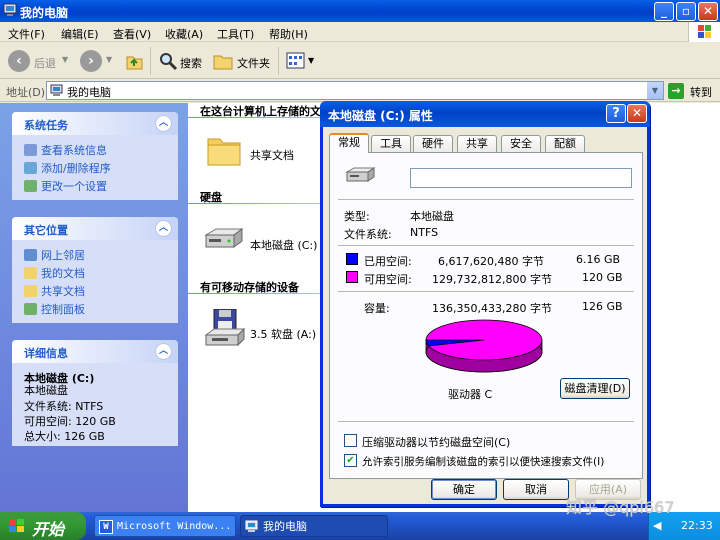 Image resolution: width=720 pixels, height=540 pixels. Describe the element at coordinates (132, 34) in the screenshot. I see `menu-view: 查看(V)` at that location.